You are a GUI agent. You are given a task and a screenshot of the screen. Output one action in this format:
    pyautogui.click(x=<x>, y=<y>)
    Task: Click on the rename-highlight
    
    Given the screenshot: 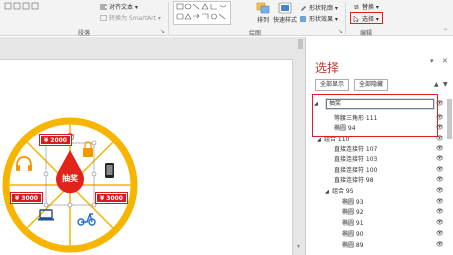 What is the action you would take?
    pyautogui.click(x=375, y=115)
    